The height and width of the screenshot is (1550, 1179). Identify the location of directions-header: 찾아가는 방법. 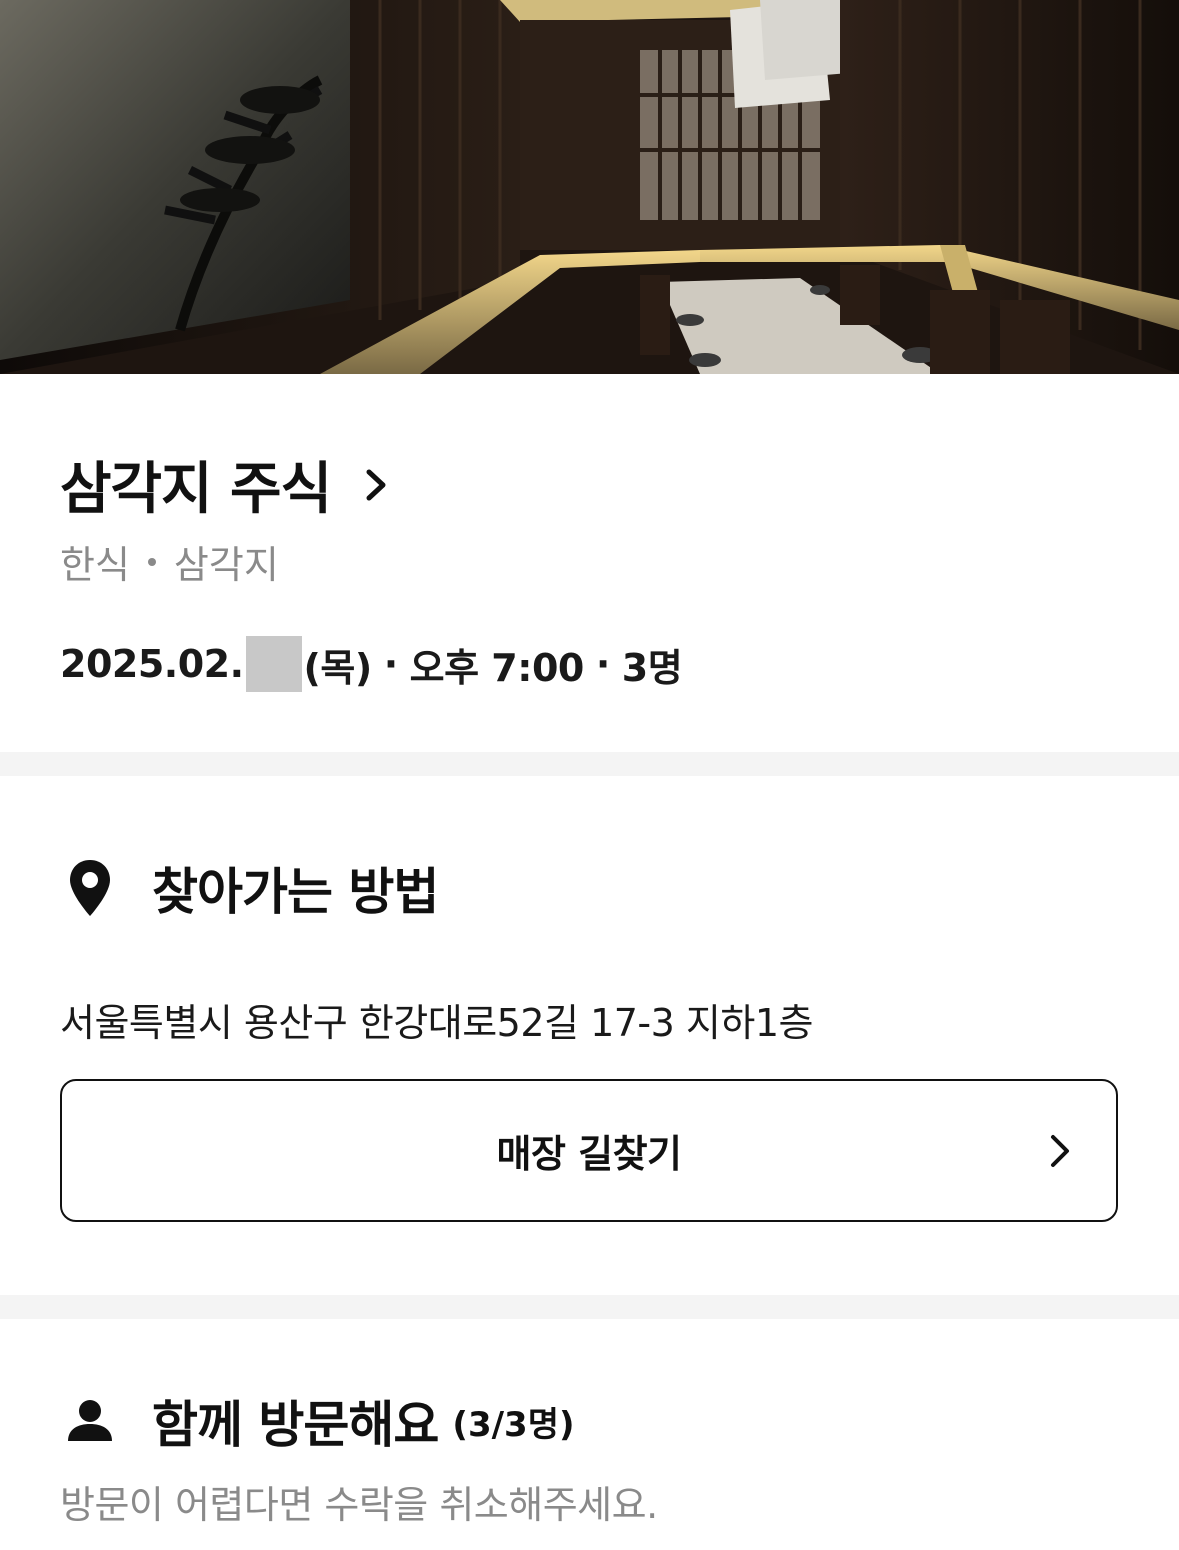
(249, 888).